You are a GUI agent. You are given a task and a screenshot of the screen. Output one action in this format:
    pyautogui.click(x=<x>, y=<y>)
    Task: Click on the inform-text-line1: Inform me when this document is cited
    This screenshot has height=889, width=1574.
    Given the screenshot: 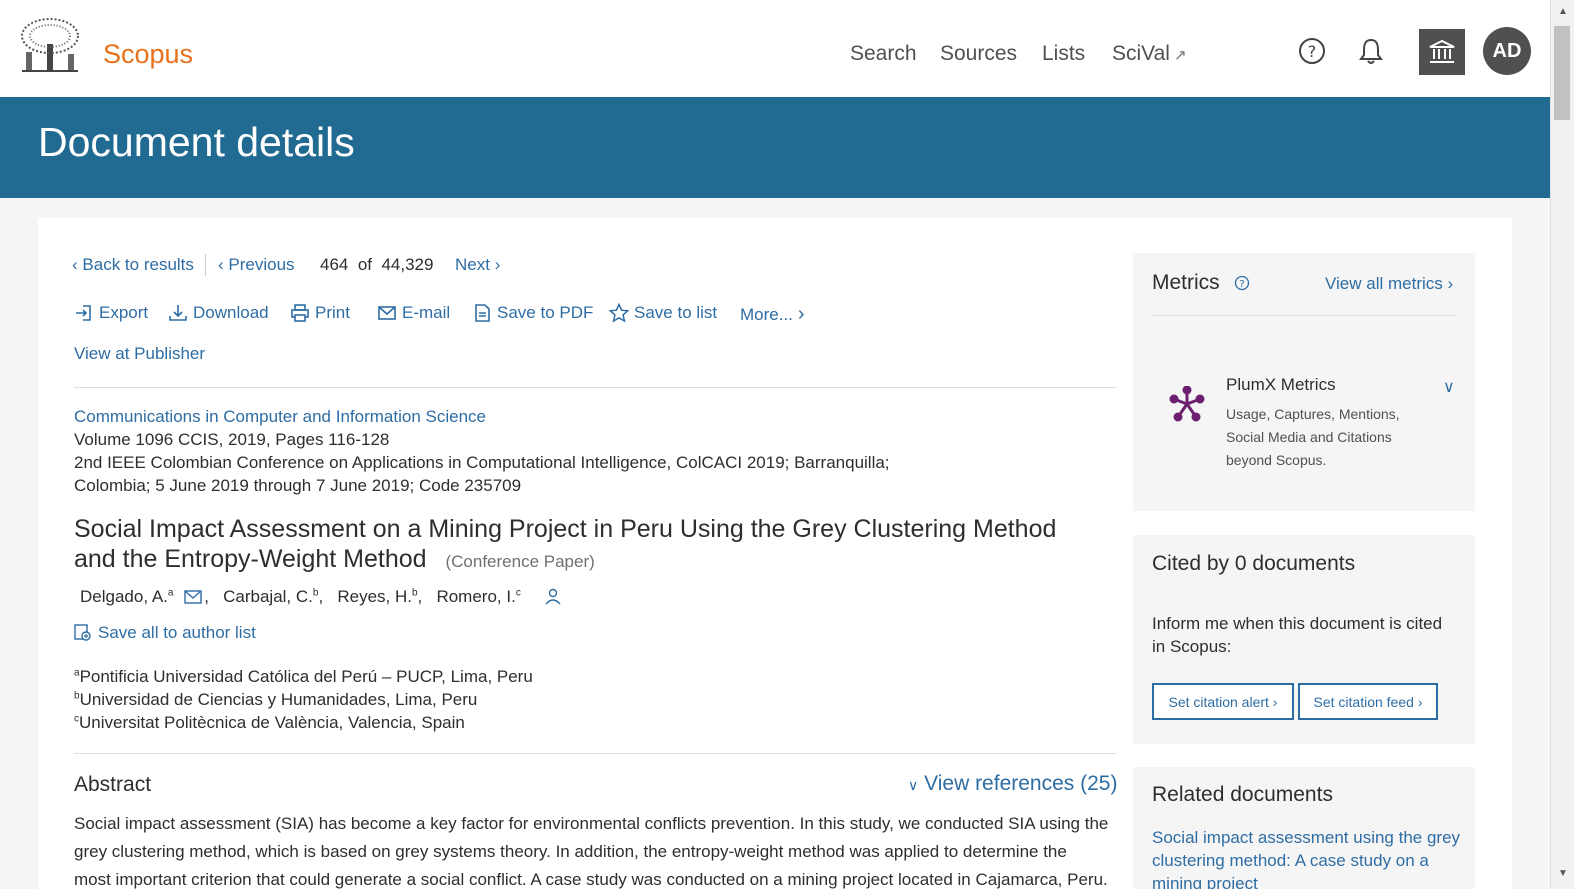 What is the action you would take?
    pyautogui.click(x=1297, y=623)
    